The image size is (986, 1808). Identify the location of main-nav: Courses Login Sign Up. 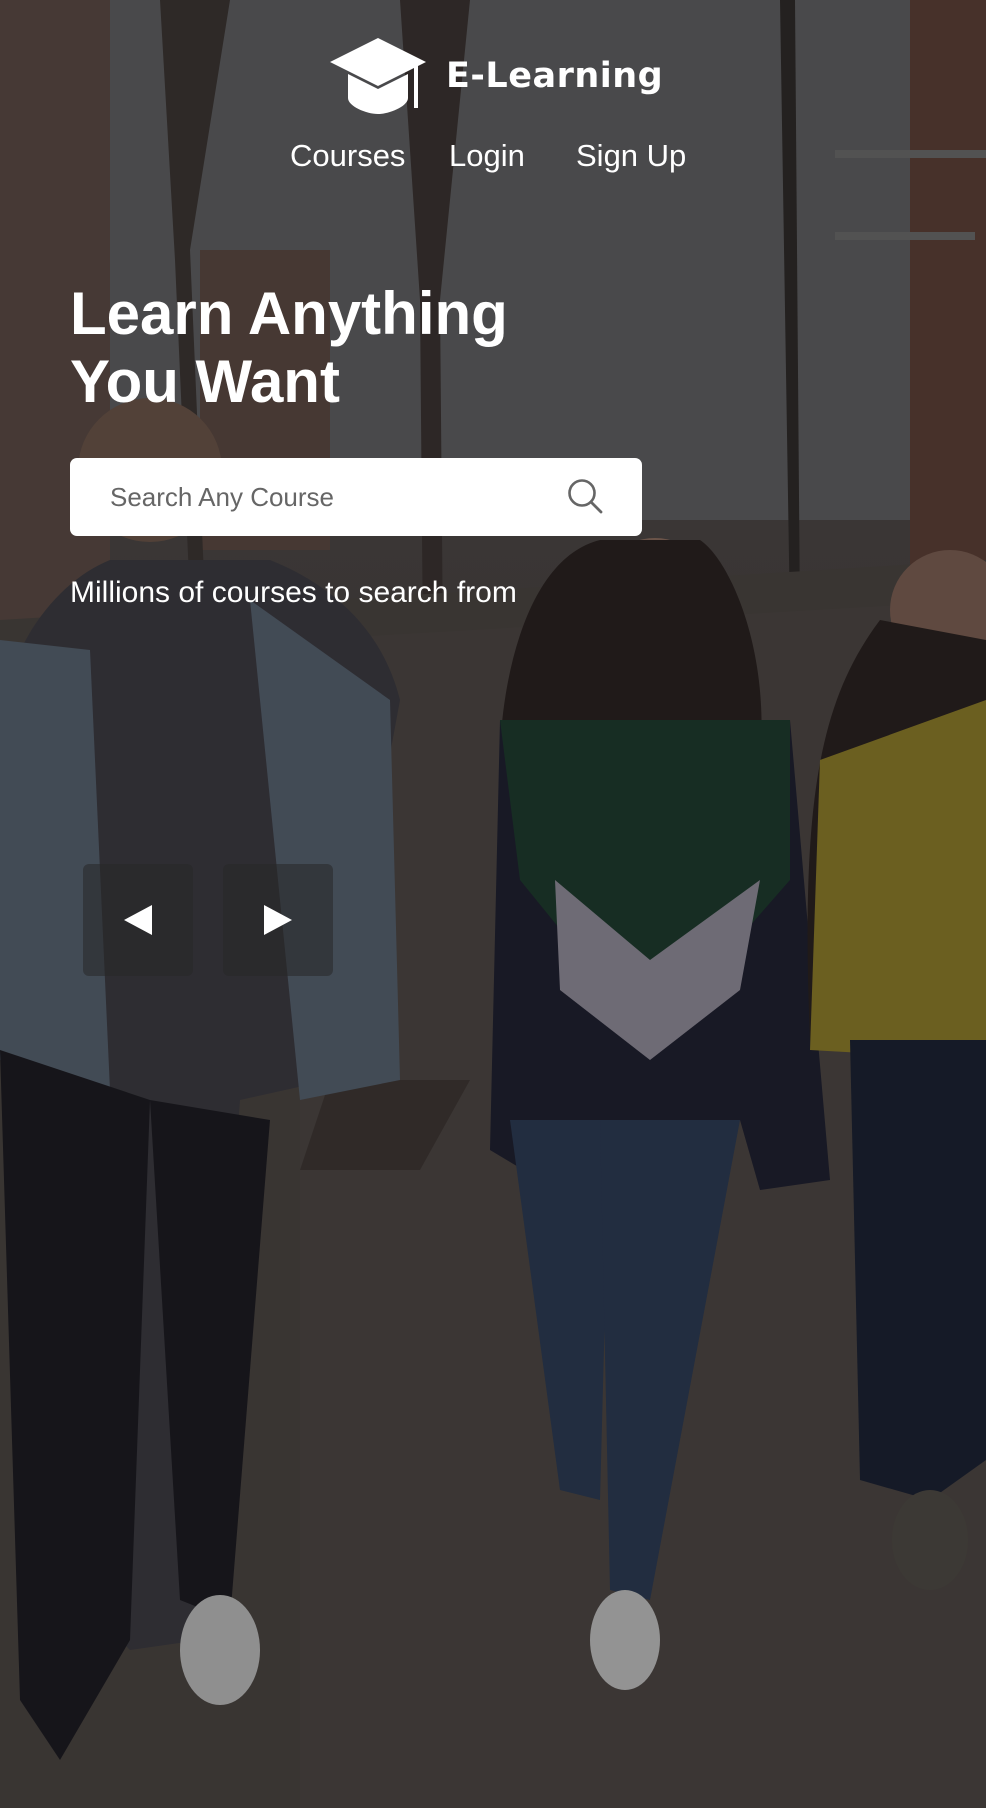
(493, 160).